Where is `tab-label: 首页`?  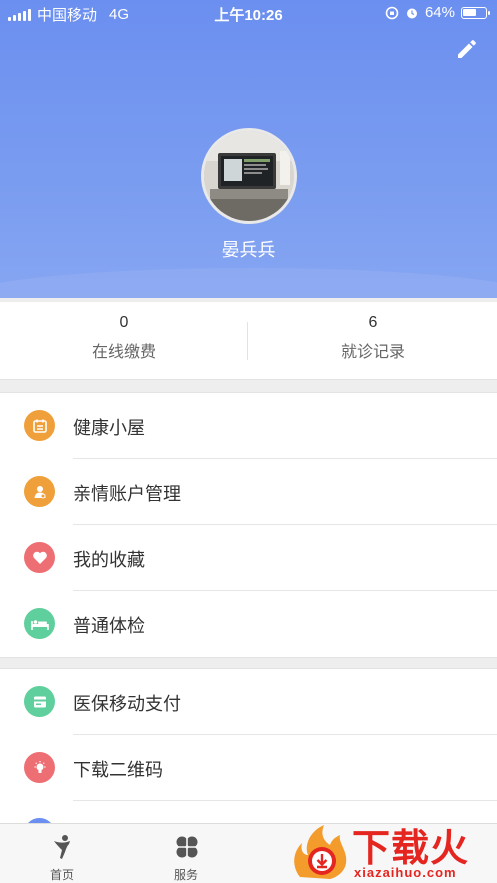
tab-label: 首页 is located at coordinates (61, 875).